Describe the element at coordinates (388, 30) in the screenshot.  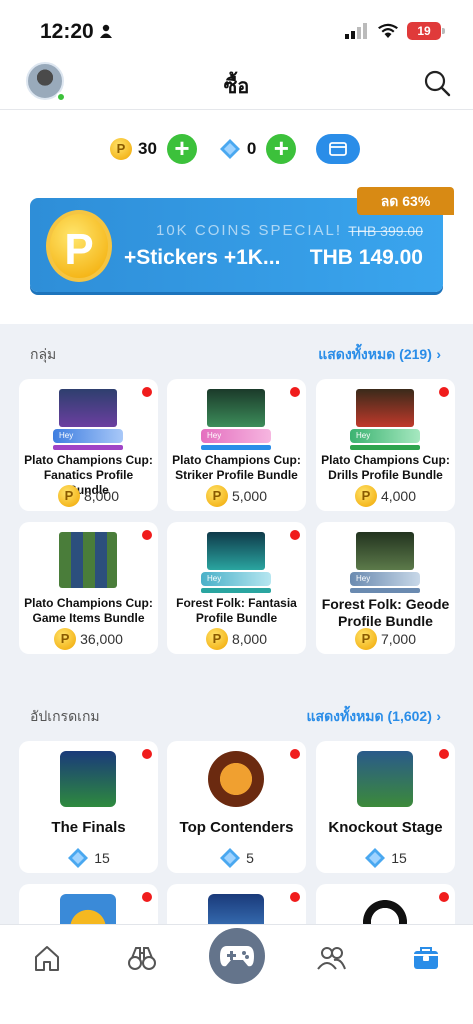
I see `wifi-icon` at that location.